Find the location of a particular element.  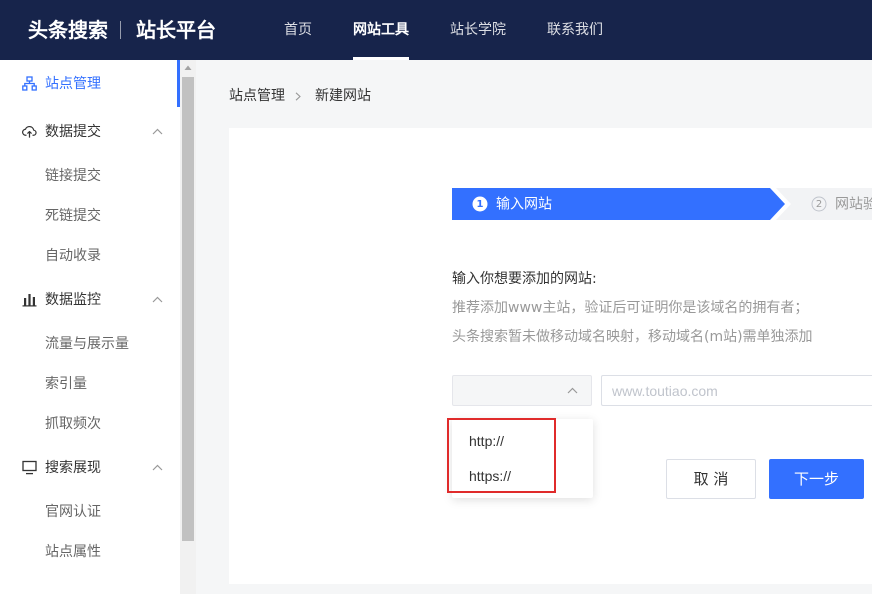

sidebar-group-label: 数据提交 is located at coordinates (73, 132).